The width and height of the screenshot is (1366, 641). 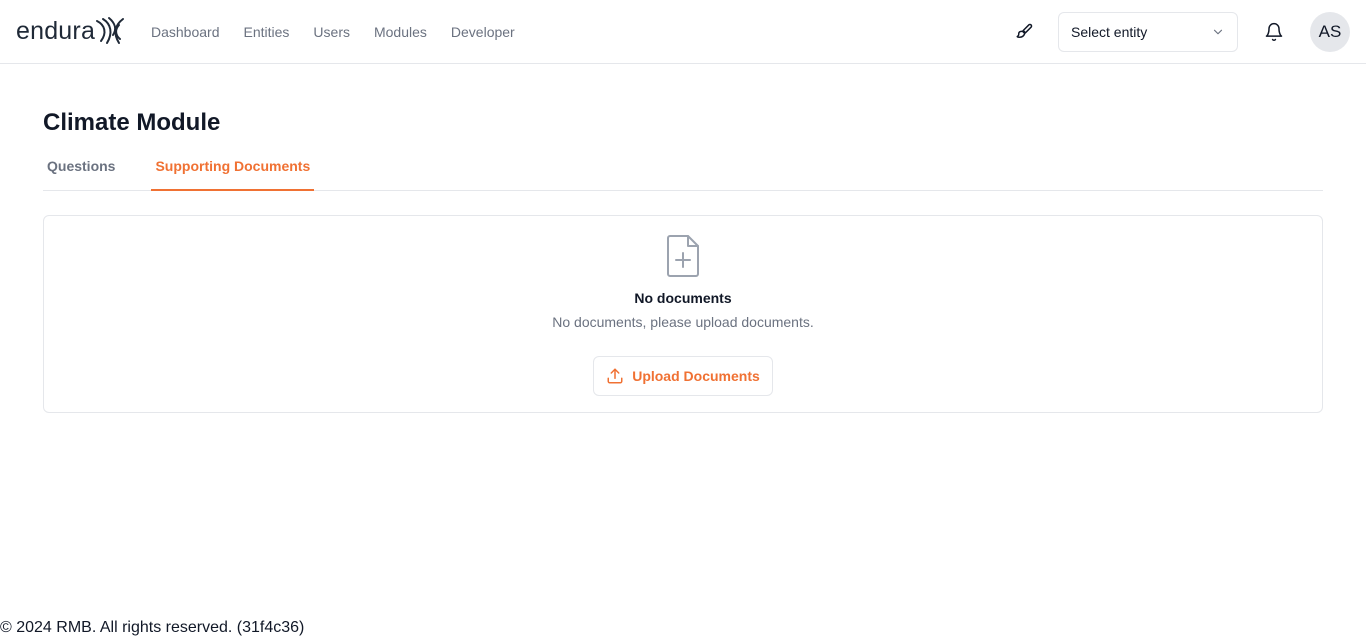 I want to click on nav-item-users: Users, so click(x=331, y=32).